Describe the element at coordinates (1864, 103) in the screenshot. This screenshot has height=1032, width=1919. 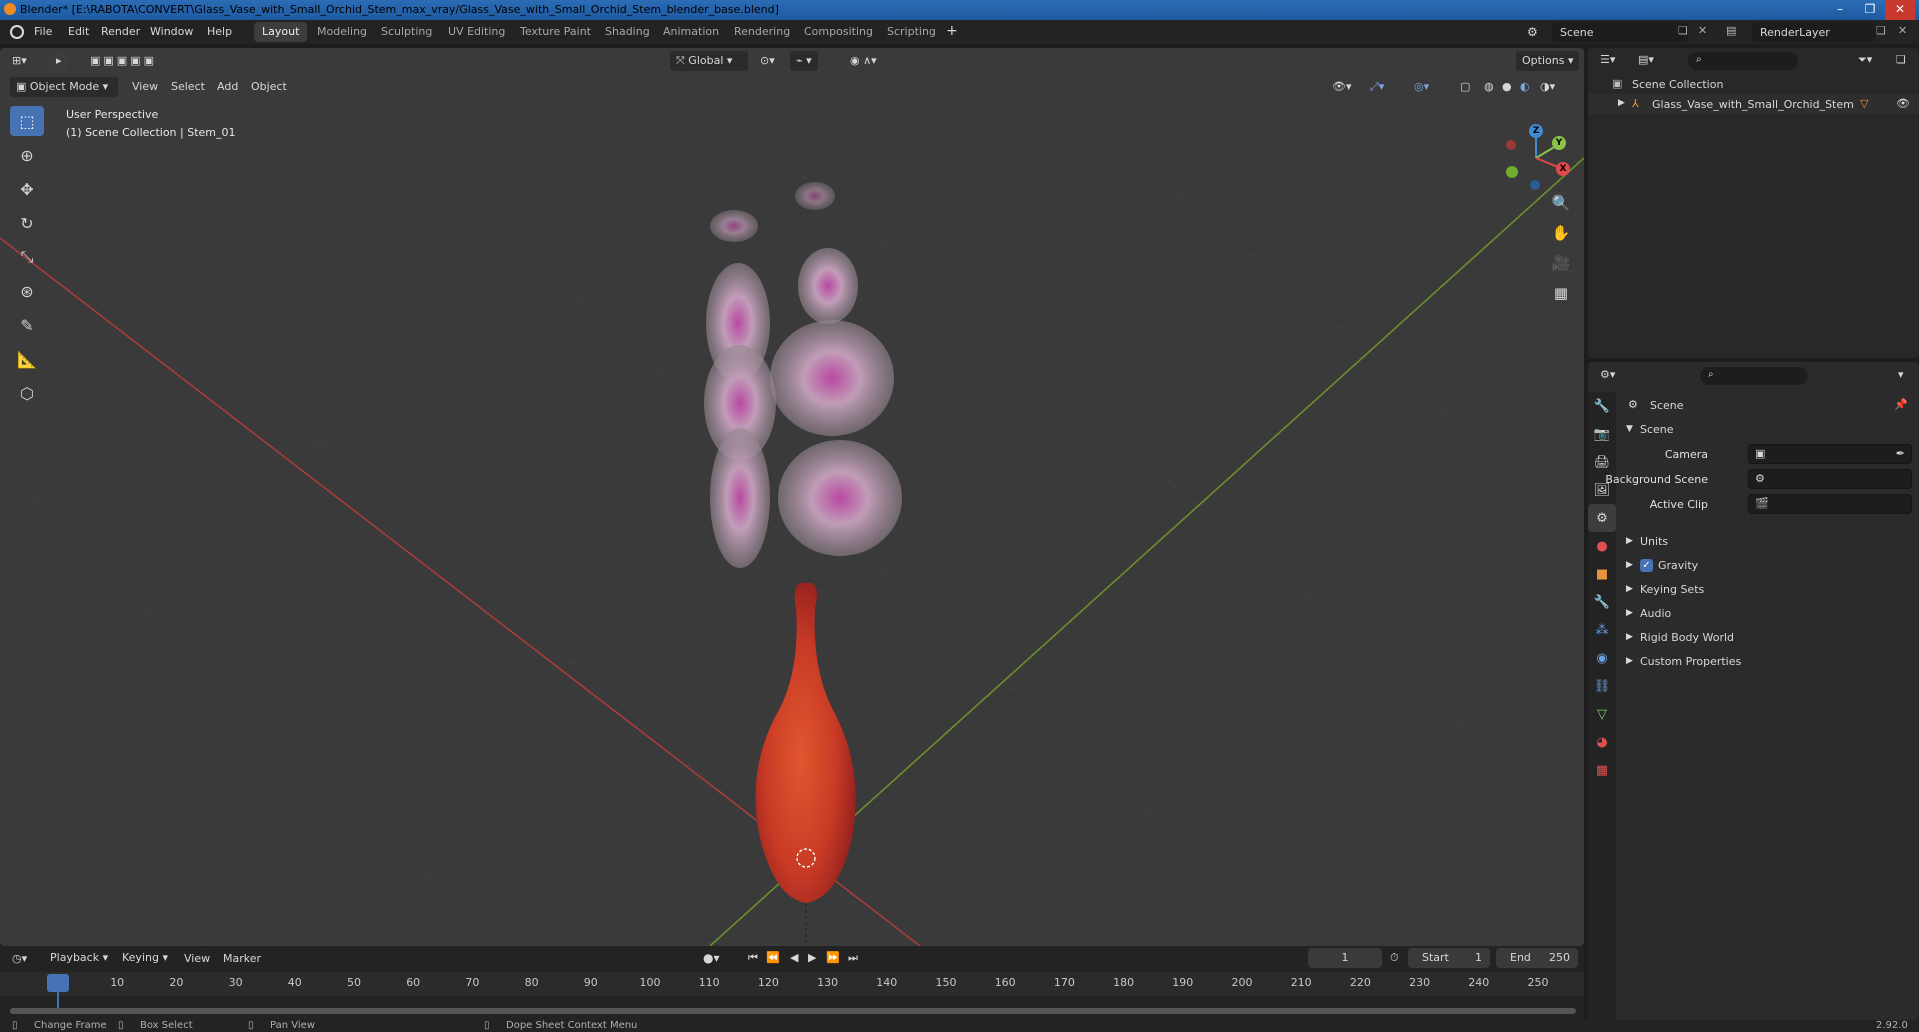
I see `object-data-icon: ▽` at that location.